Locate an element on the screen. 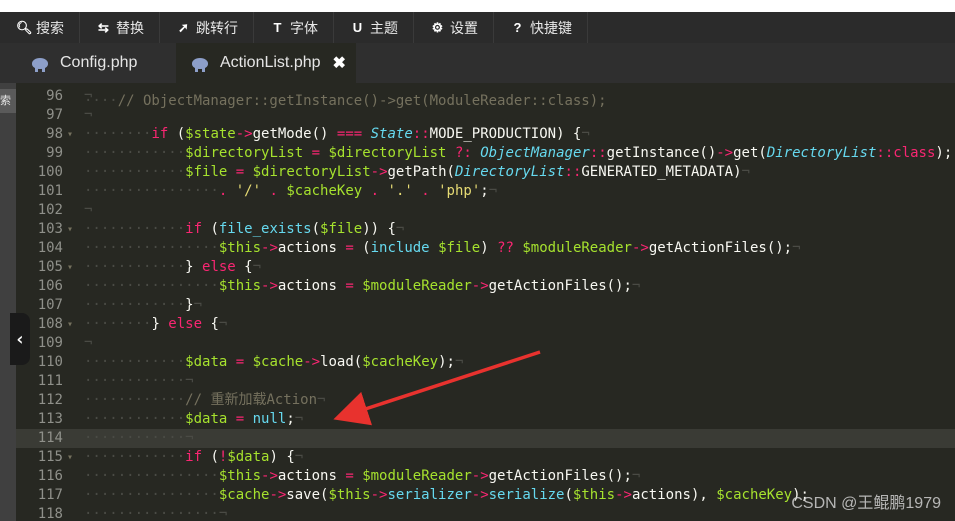 The height and width of the screenshot is (521, 955). window-top-strip is located at coordinates (477, 6).